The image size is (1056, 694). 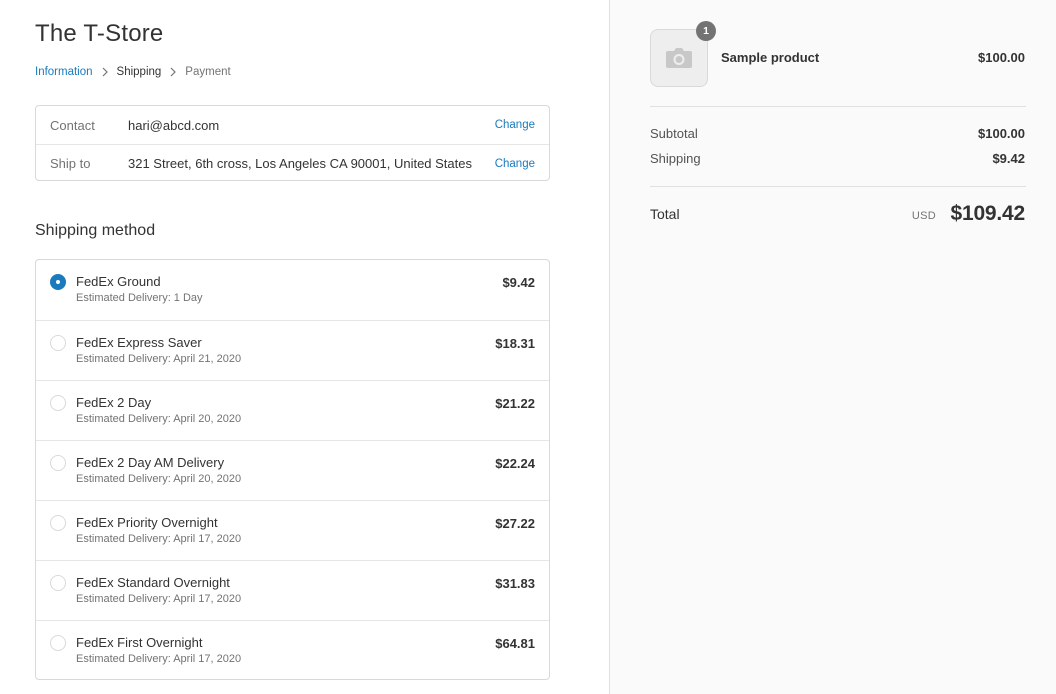 What do you see at coordinates (515, 125) in the screenshot?
I see `change-contact-link: Change` at bounding box center [515, 125].